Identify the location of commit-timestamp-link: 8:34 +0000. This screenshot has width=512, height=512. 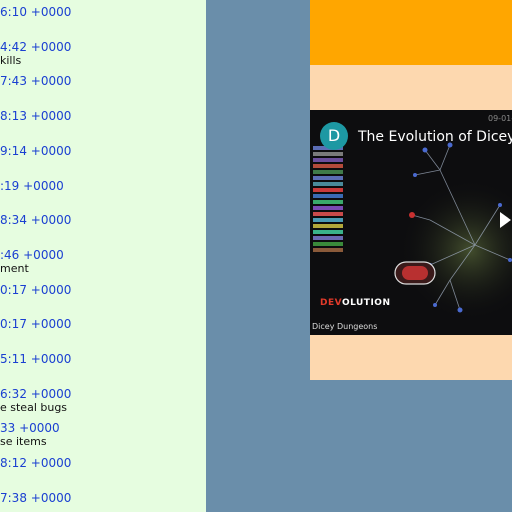
(103, 220).